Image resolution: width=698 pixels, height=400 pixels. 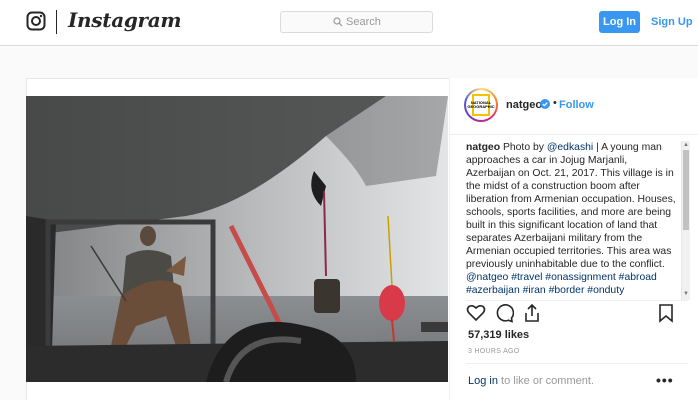 I want to click on more-options-icon: •••, so click(x=665, y=380).